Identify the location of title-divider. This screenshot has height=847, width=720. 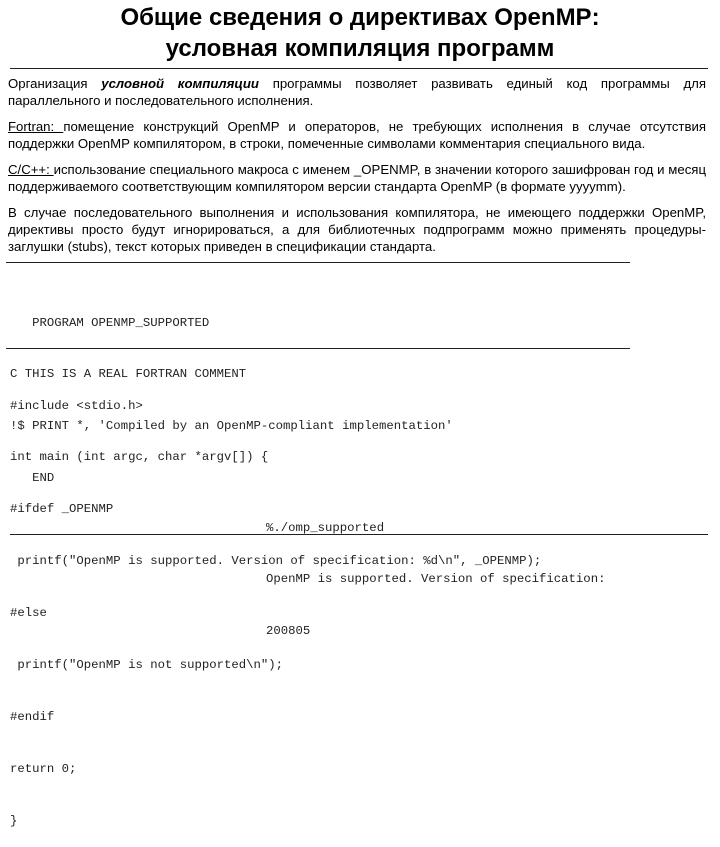
(359, 68).